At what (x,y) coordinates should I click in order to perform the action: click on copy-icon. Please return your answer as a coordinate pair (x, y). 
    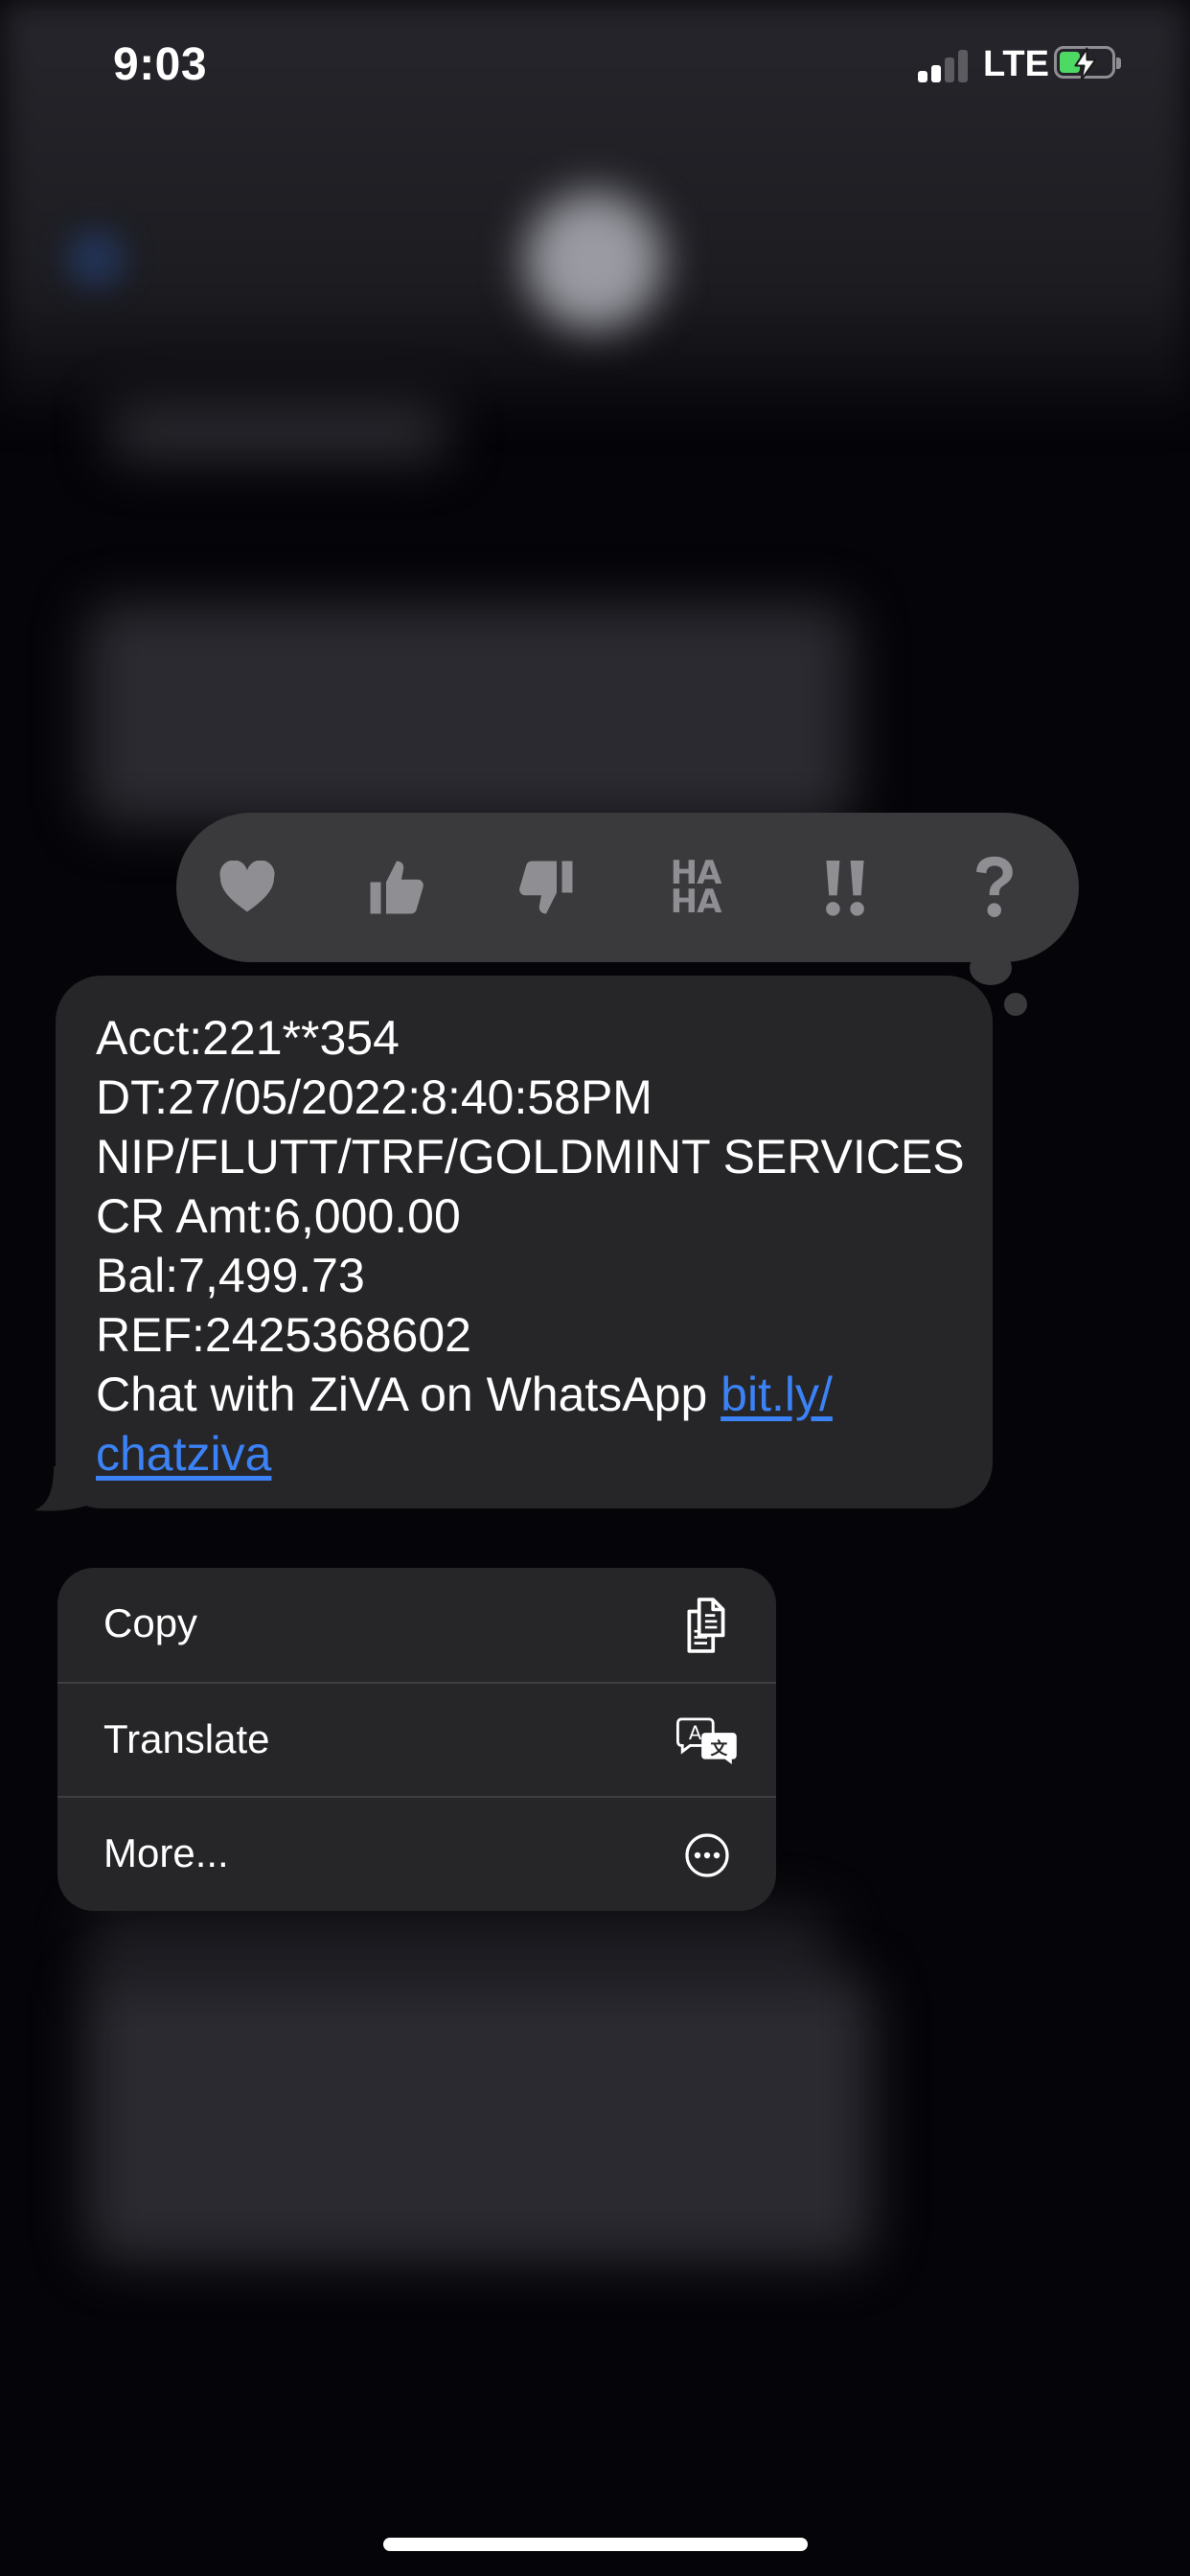
    Looking at the image, I should click on (707, 1625).